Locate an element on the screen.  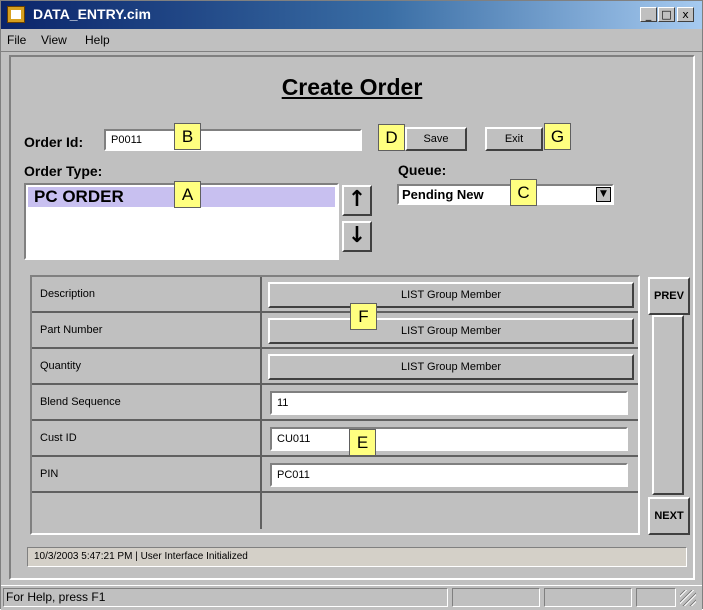
scroll-down-button: ↓ is located at coordinates (357, 236).